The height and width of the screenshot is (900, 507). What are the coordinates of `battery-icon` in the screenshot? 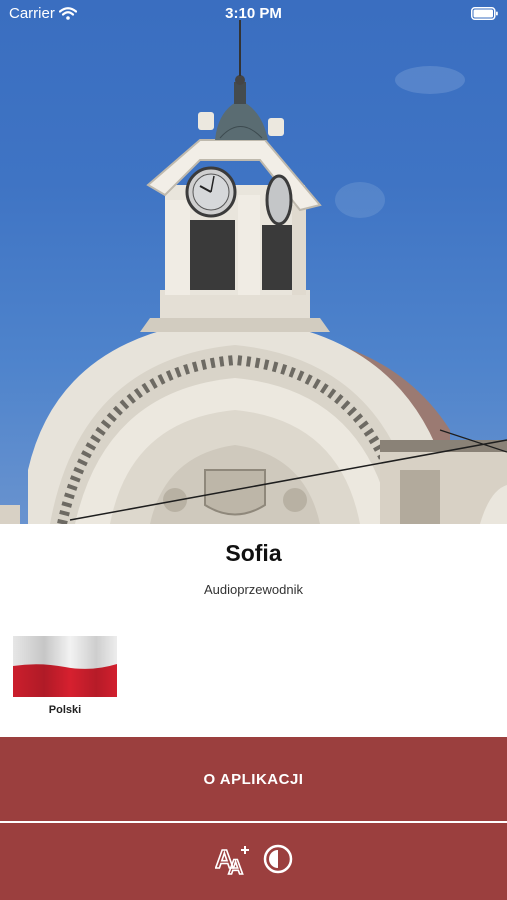 It's located at (484, 13).